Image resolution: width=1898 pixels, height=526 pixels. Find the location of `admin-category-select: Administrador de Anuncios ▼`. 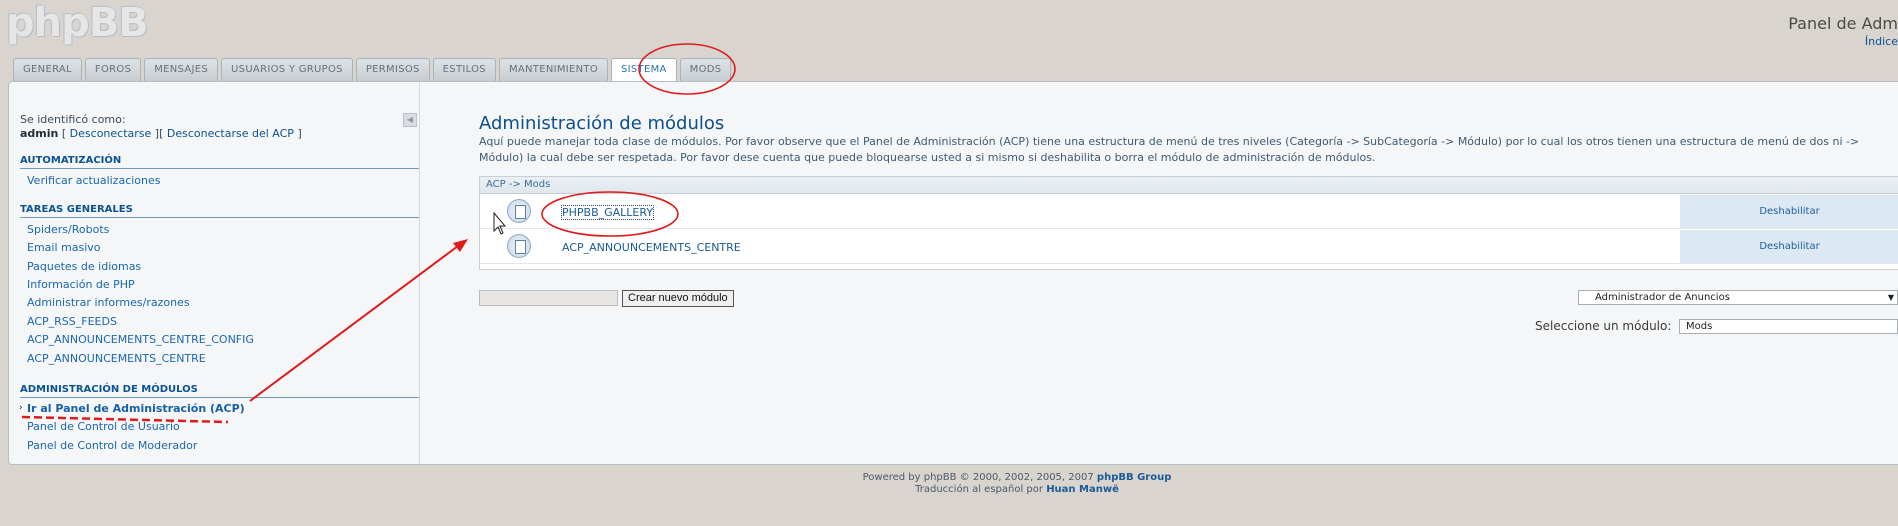

admin-category-select: Administrador de Anuncios ▼ is located at coordinates (1738, 297).